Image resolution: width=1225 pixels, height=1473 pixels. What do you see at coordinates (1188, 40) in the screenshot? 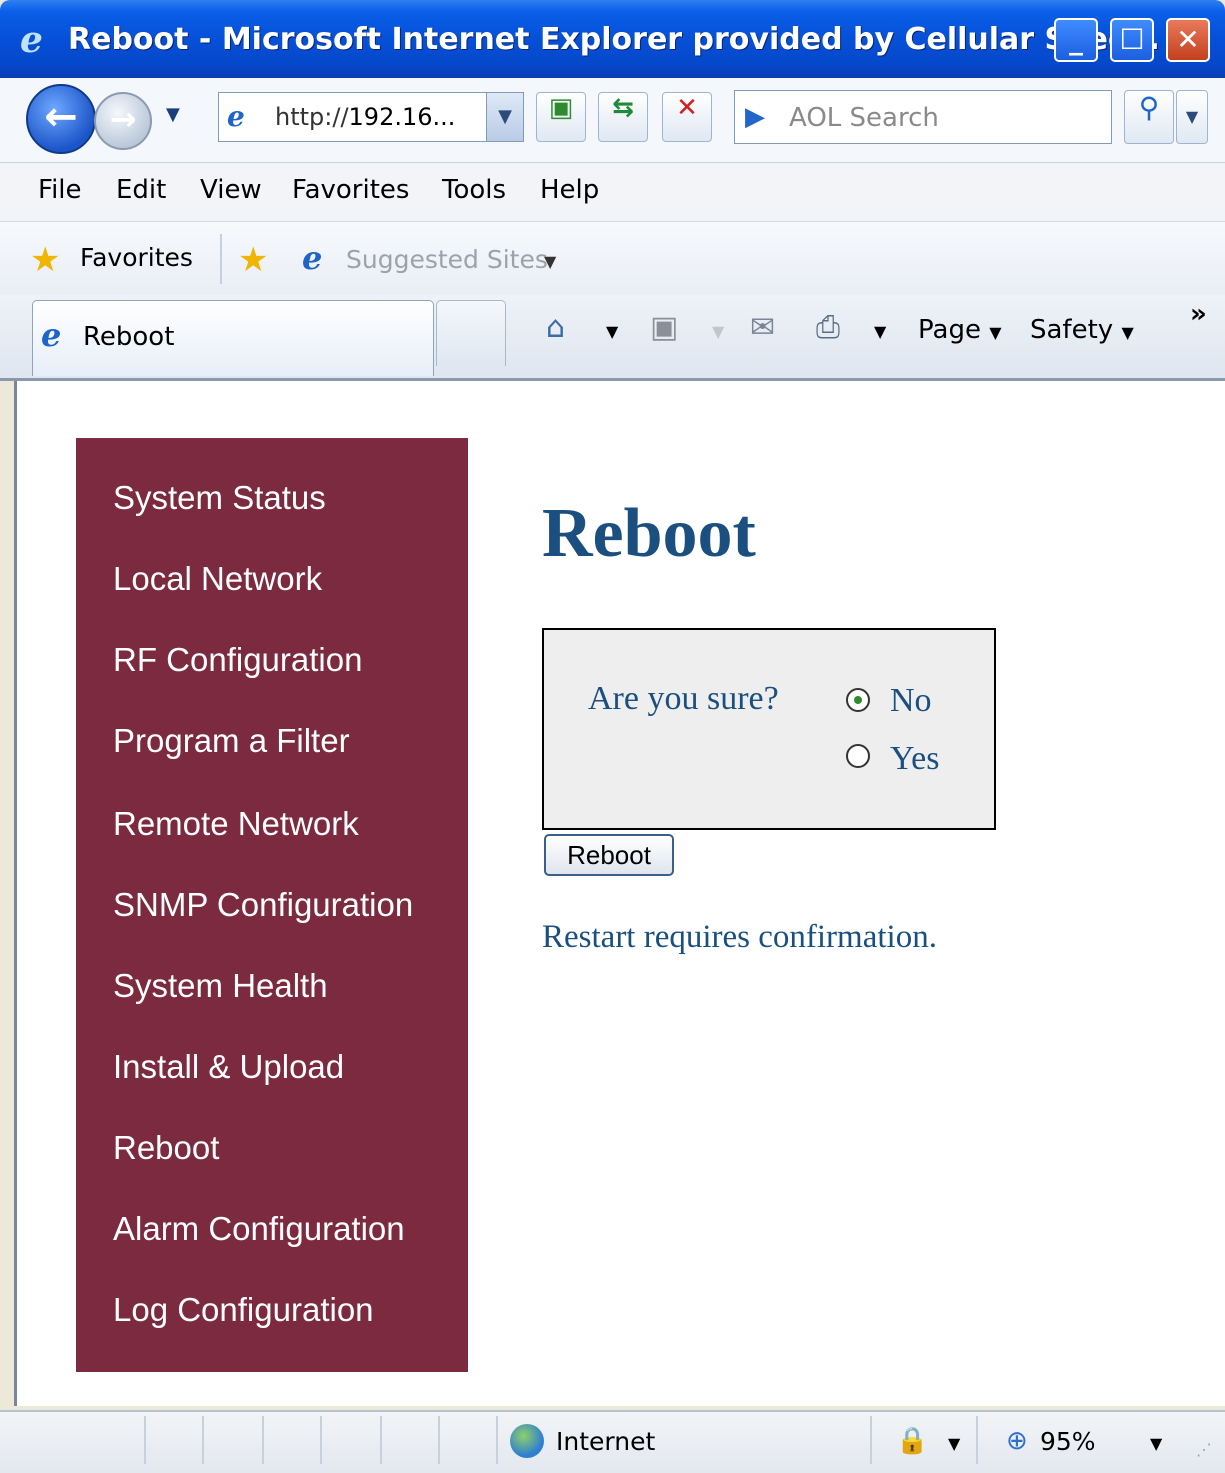
I see `close-button: ✕` at bounding box center [1188, 40].